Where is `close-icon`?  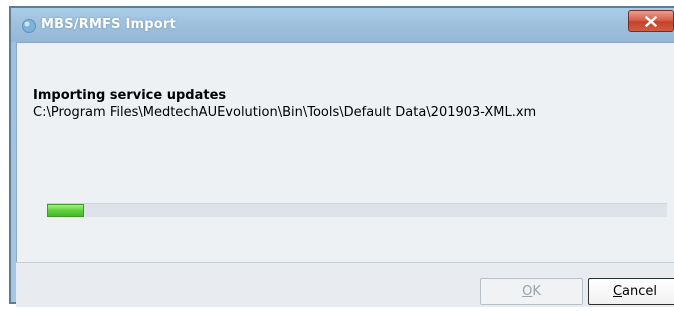 close-icon is located at coordinates (651, 21).